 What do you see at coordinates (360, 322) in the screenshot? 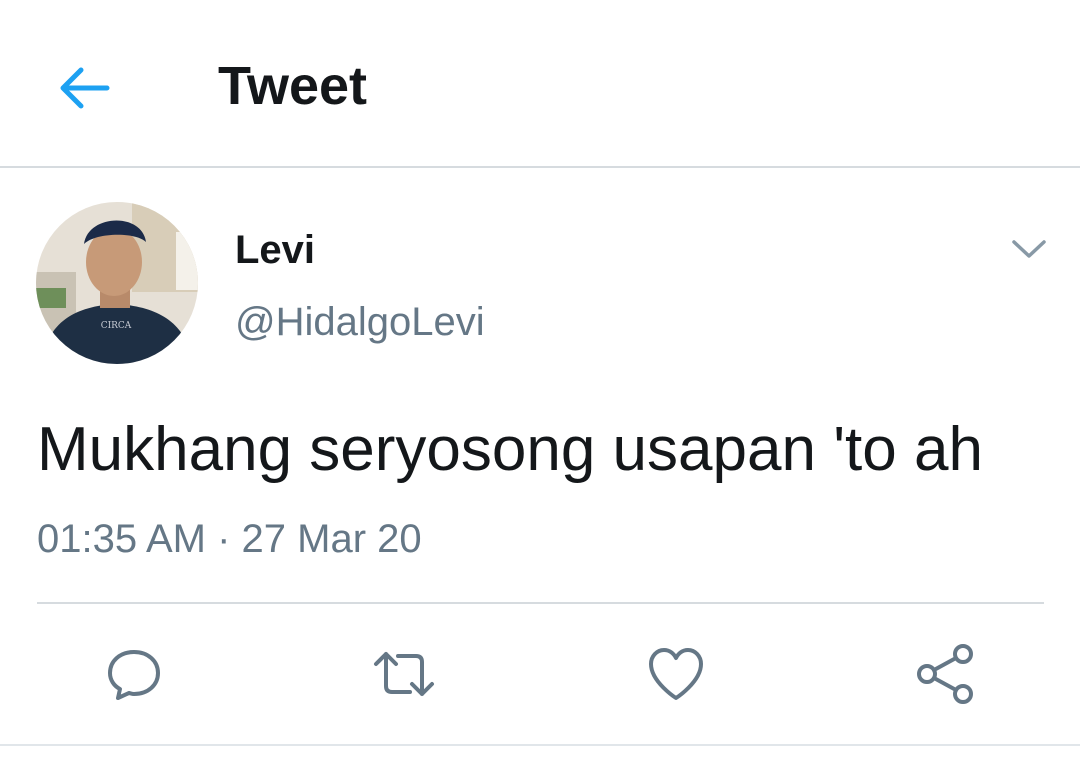
I see `author-handle: @HidalgoLevi` at bounding box center [360, 322].